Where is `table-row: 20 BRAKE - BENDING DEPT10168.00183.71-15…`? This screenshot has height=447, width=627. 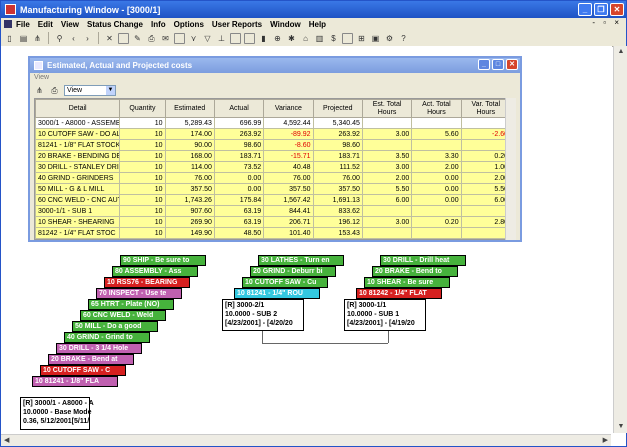
table-row: 20 BRAKE - BENDING DEPT10168.00183.71-15… is located at coordinates (272, 156).